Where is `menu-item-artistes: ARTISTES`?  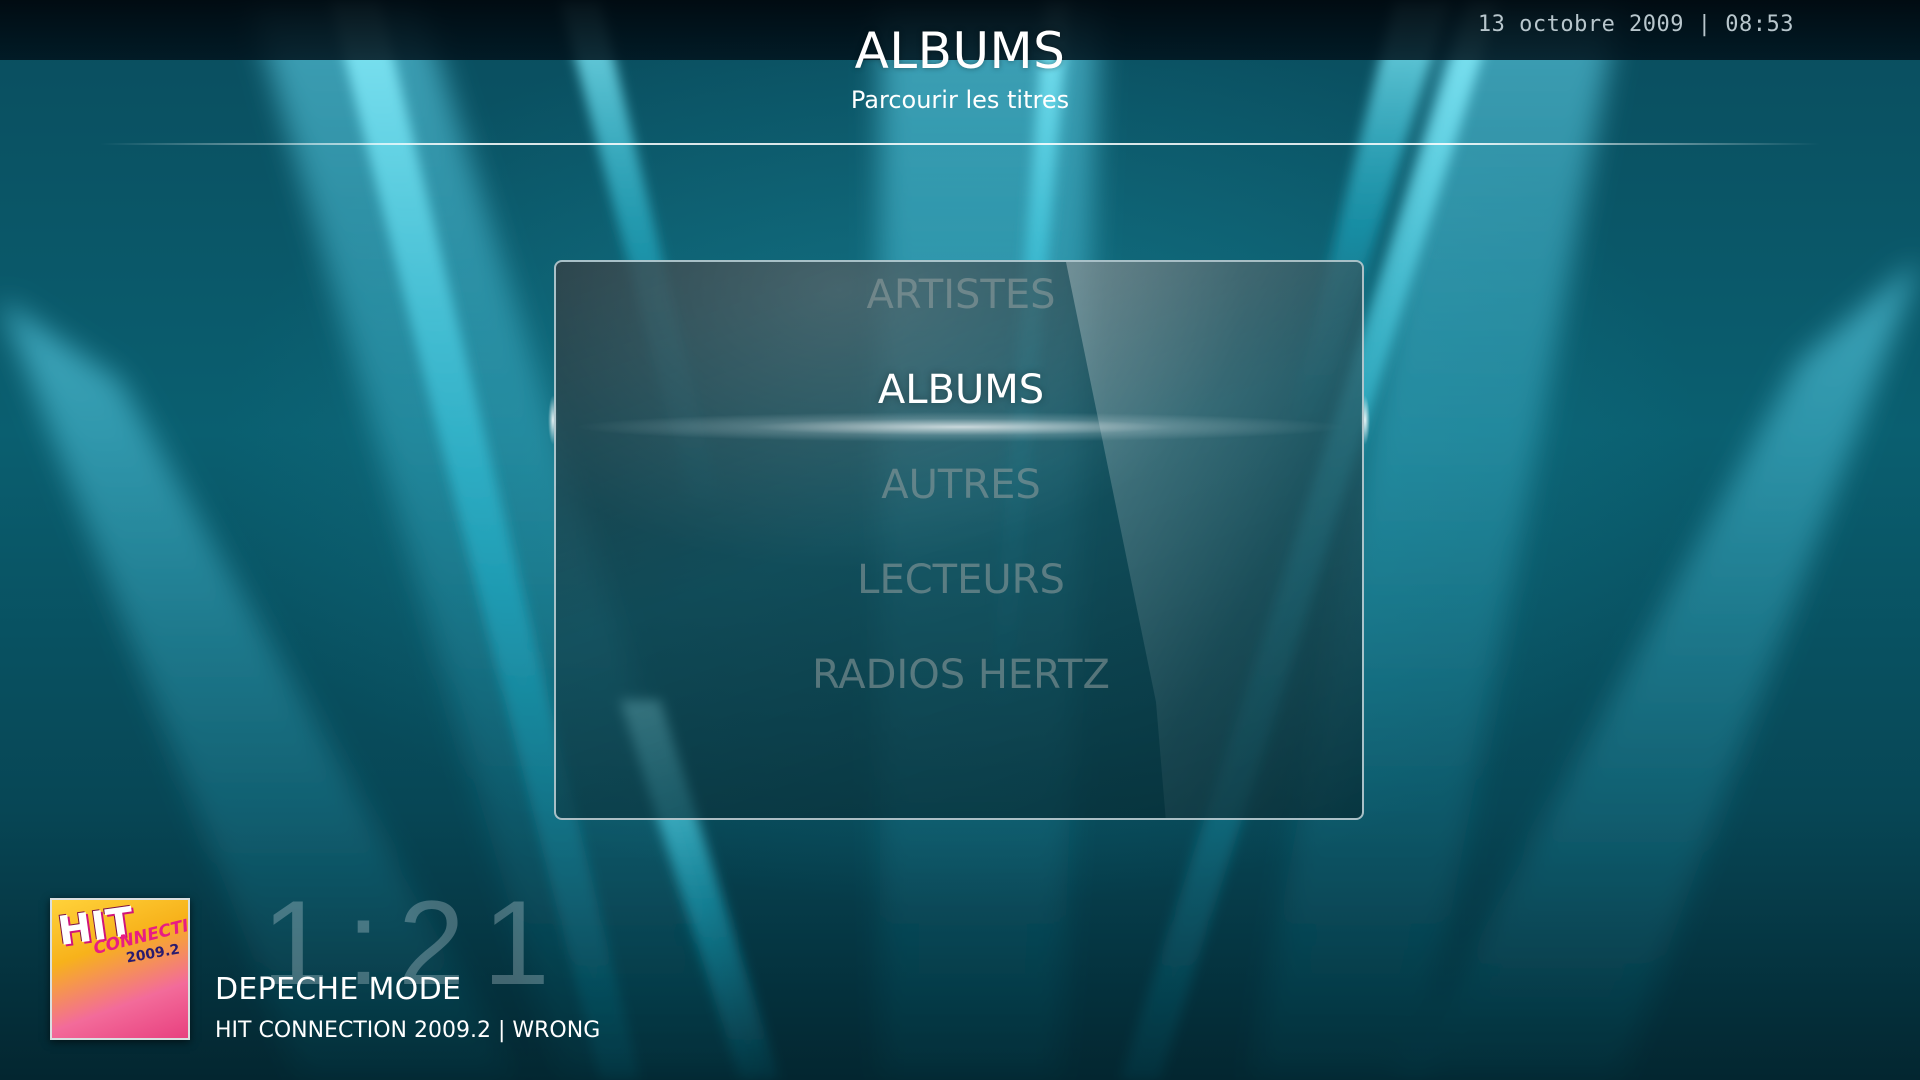
menu-item-artistes: ARTISTES is located at coordinates (959, 295).